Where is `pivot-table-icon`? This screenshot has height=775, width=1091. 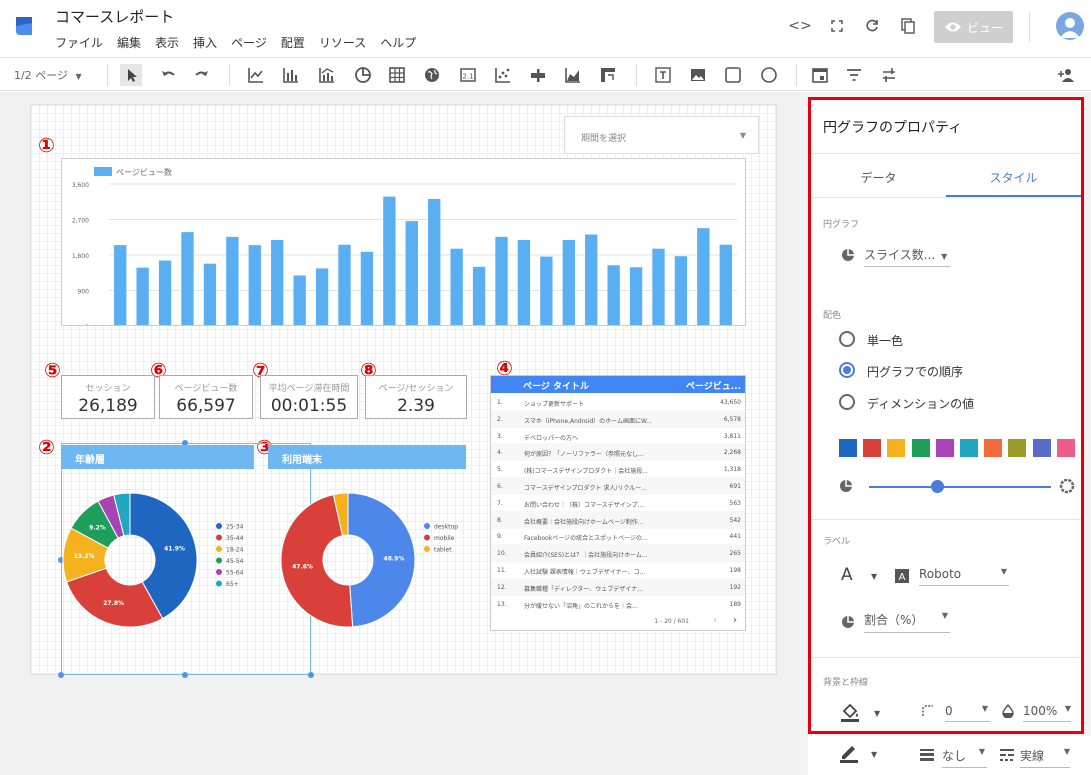
pivot-table-icon is located at coordinates (608, 75).